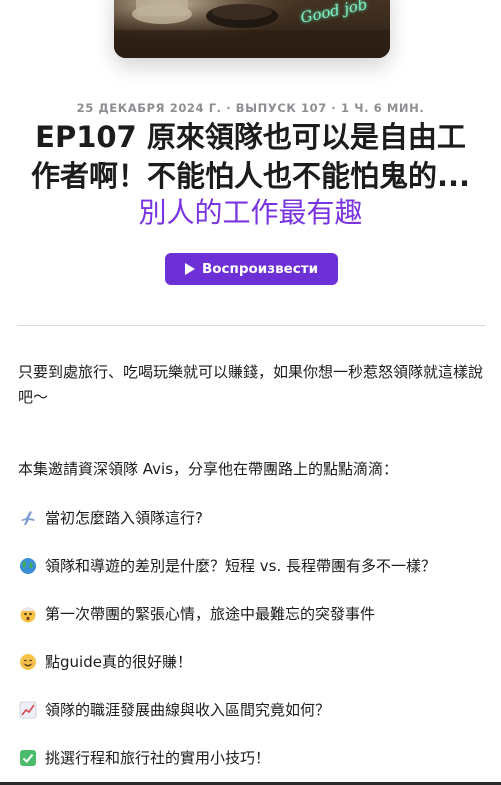  Describe the element at coordinates (240, 566) in the screenshot. I see `list-item-text: 領隊和導遊的差別是什麼？短程 vs. 長程帶團有多不一樣？` at that location.